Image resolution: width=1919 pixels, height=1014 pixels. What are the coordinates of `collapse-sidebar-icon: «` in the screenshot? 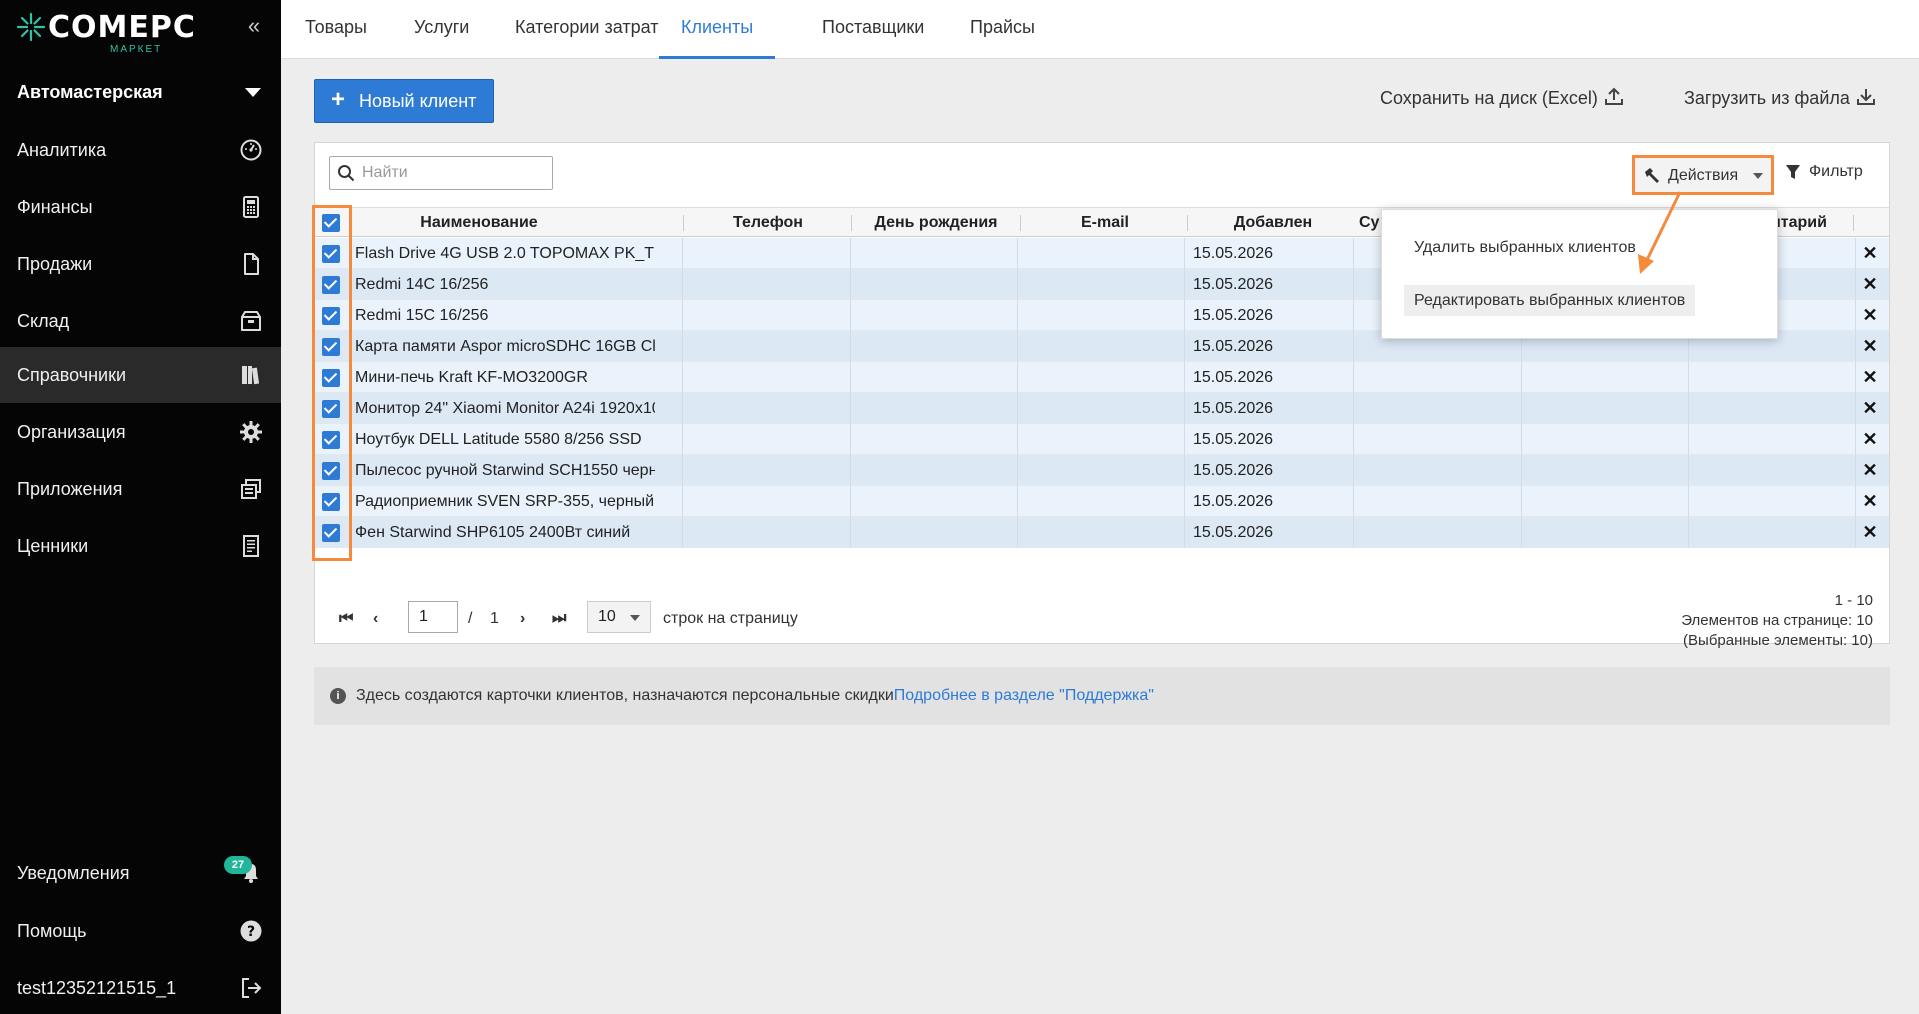 It's located at (254, 26).